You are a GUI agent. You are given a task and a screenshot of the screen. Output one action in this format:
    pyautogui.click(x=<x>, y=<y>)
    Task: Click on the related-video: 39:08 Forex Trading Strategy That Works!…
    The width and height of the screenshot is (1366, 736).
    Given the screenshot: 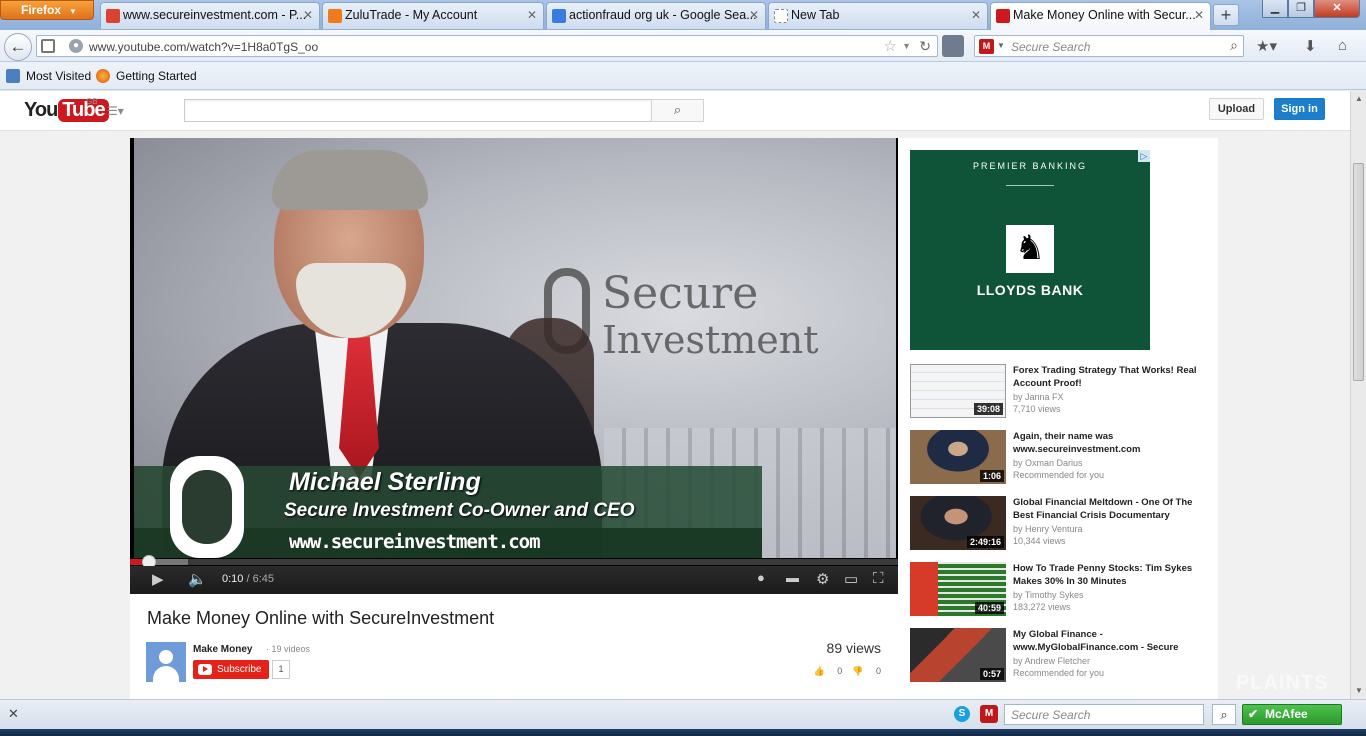 What is the action you would take?
    pyautogui.click(x=1060, y=392)
    